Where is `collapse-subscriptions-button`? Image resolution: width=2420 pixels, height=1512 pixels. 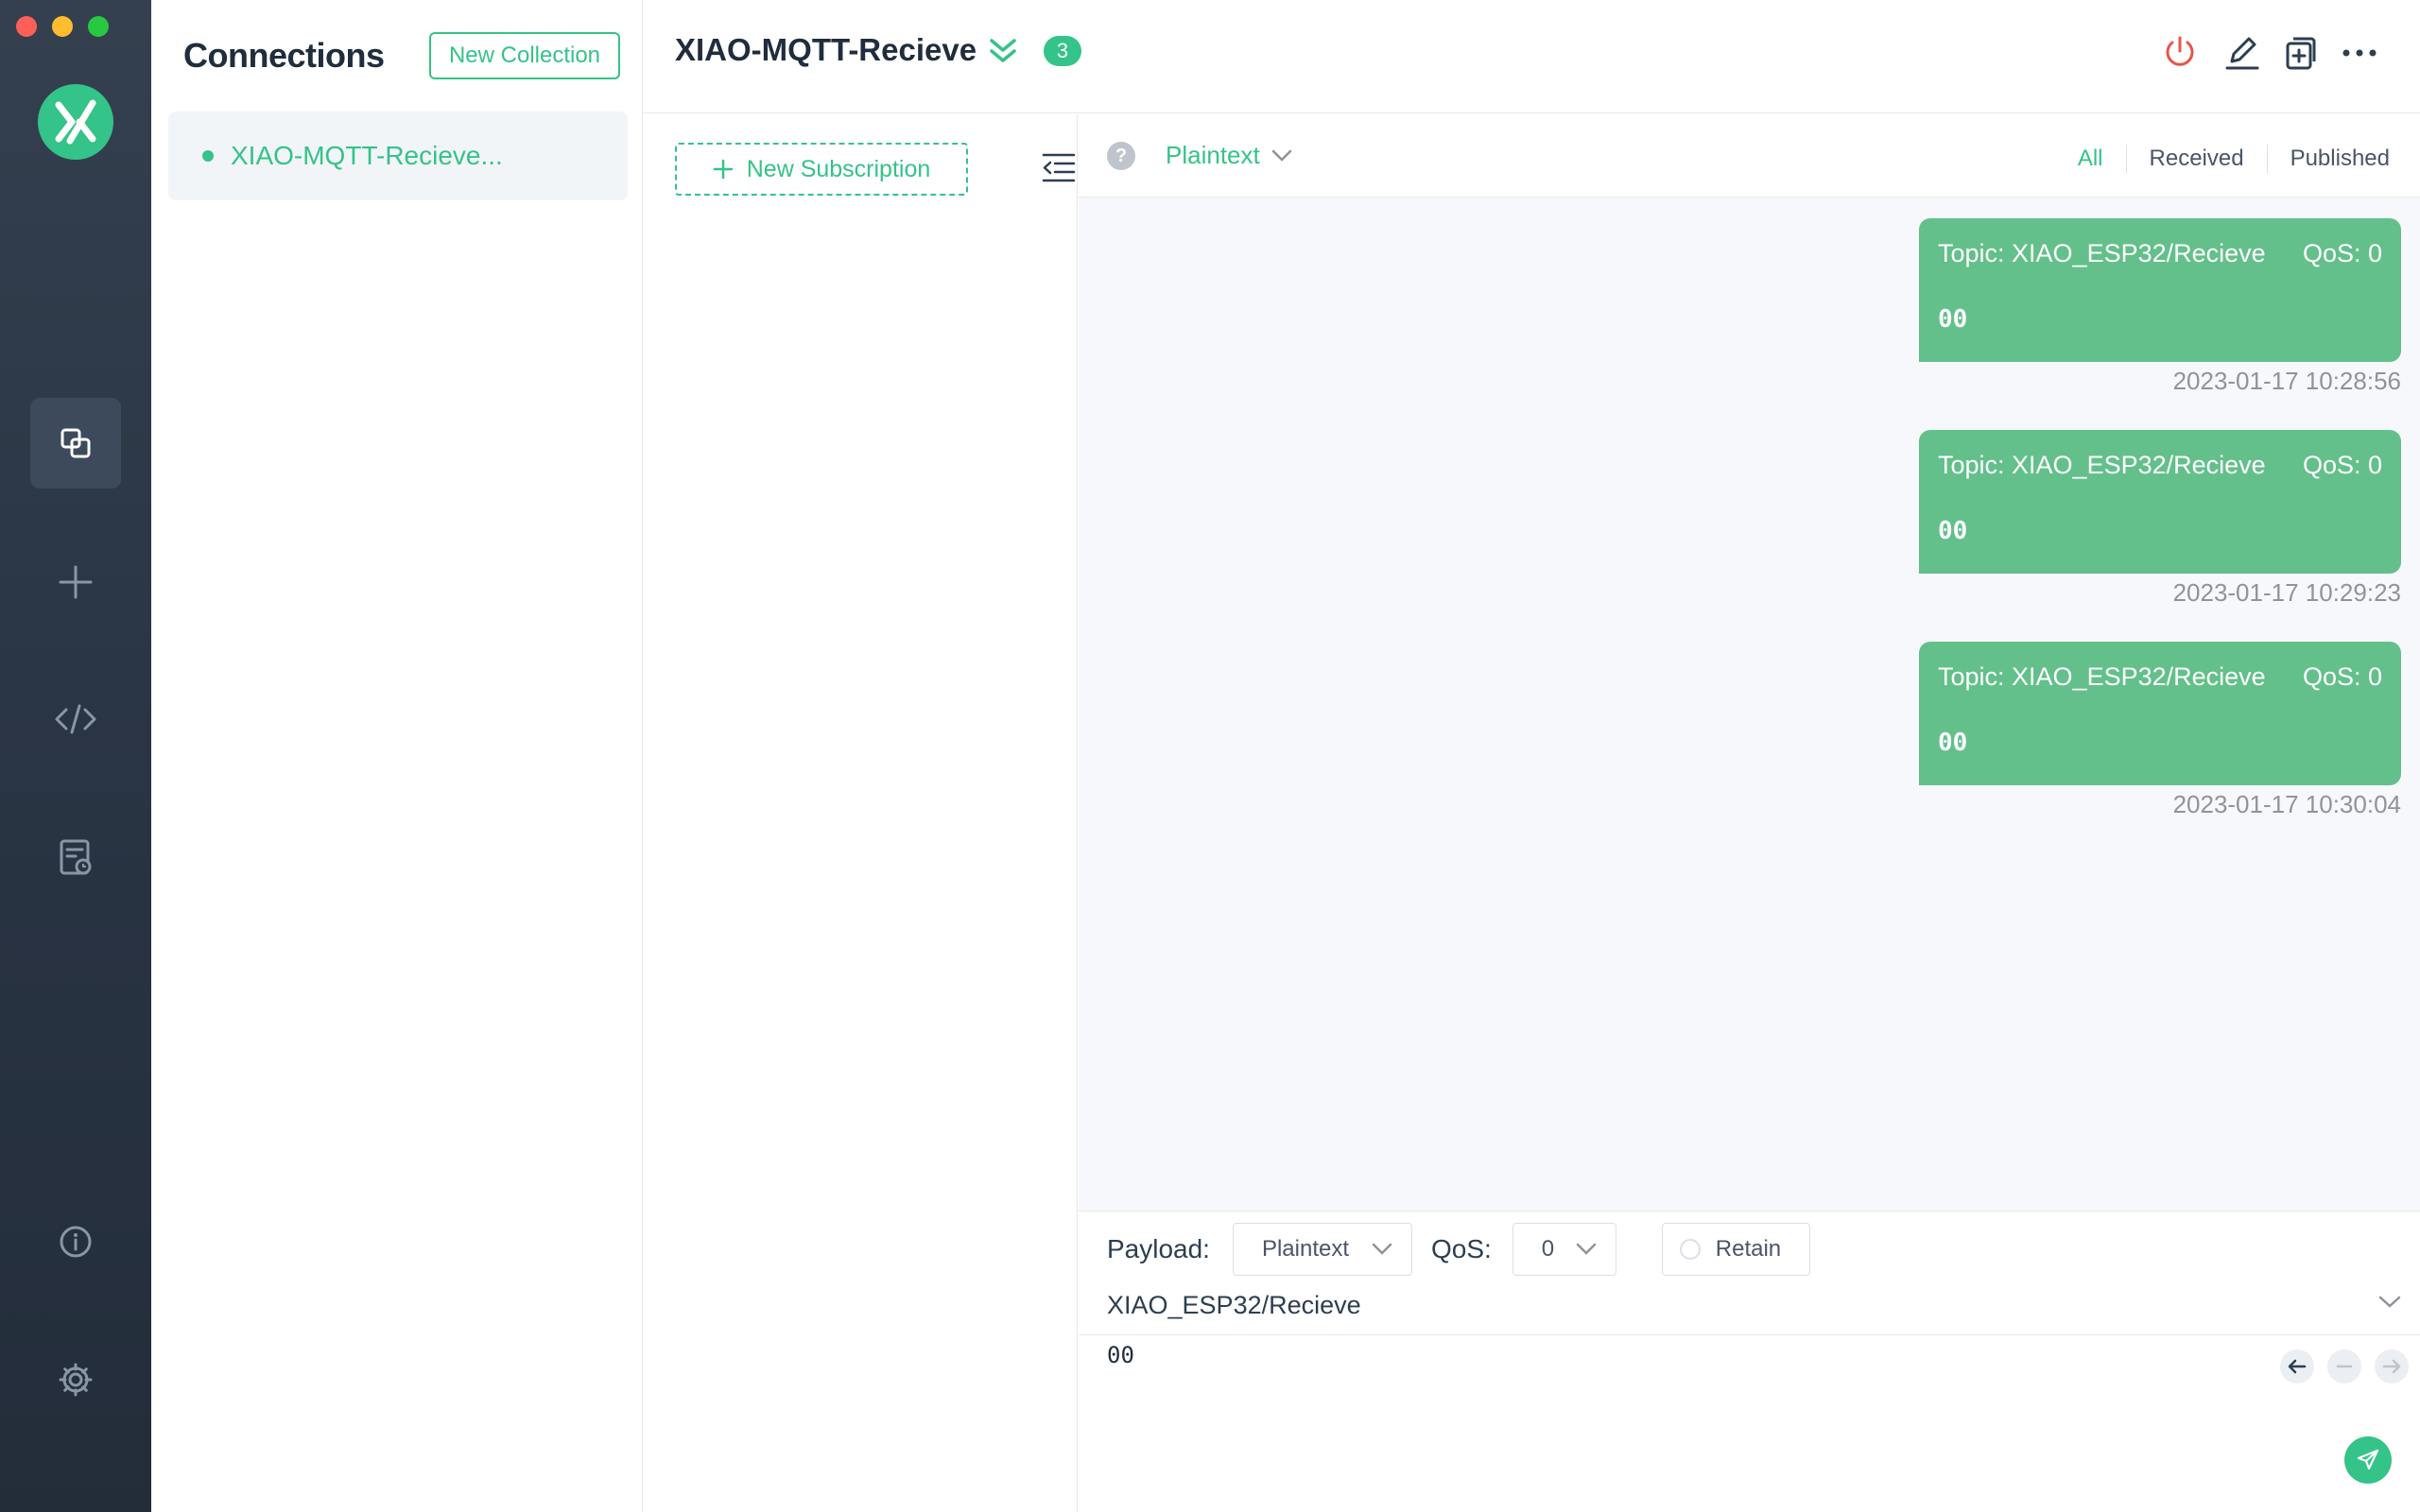
collapse-subscriptions-button is located at coordinates (1058, 170).